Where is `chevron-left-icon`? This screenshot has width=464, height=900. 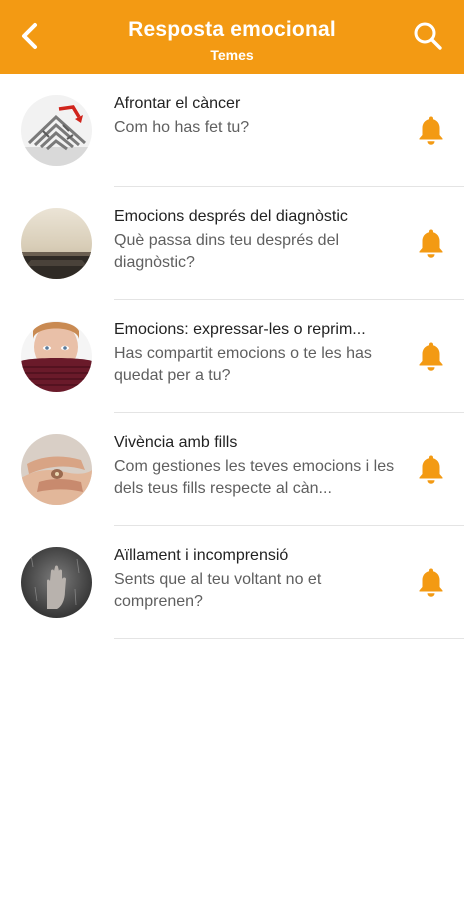
chevron-left-icon is located at coordinates (29, 36).